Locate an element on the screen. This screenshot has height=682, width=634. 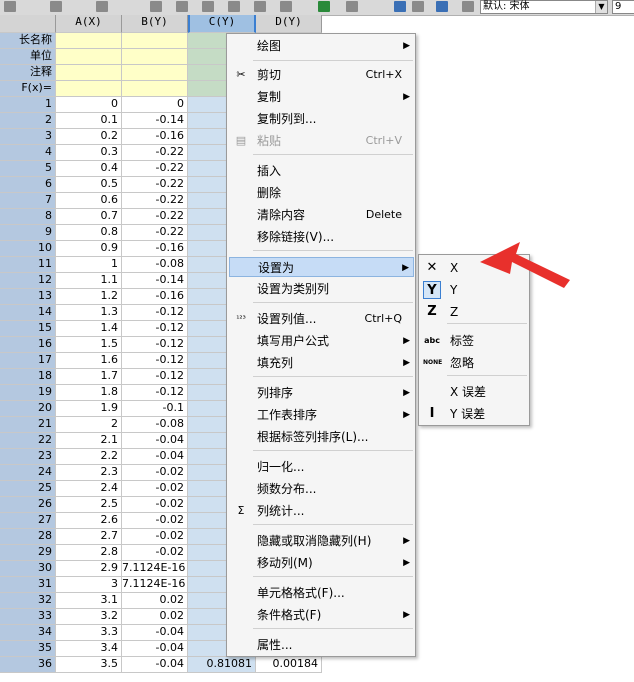
row-header: 27 is located at coordinates (28, 521).